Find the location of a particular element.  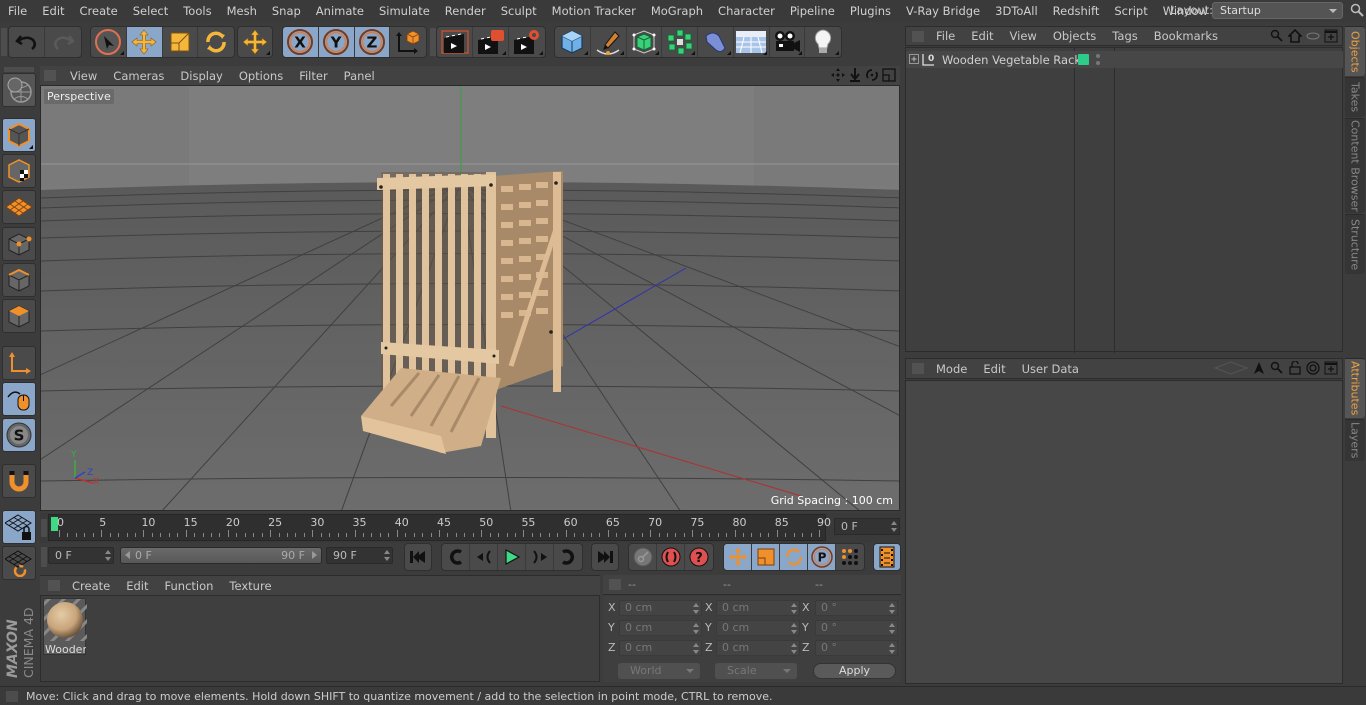

previous-frame-button is located at coordinates (484, 557).